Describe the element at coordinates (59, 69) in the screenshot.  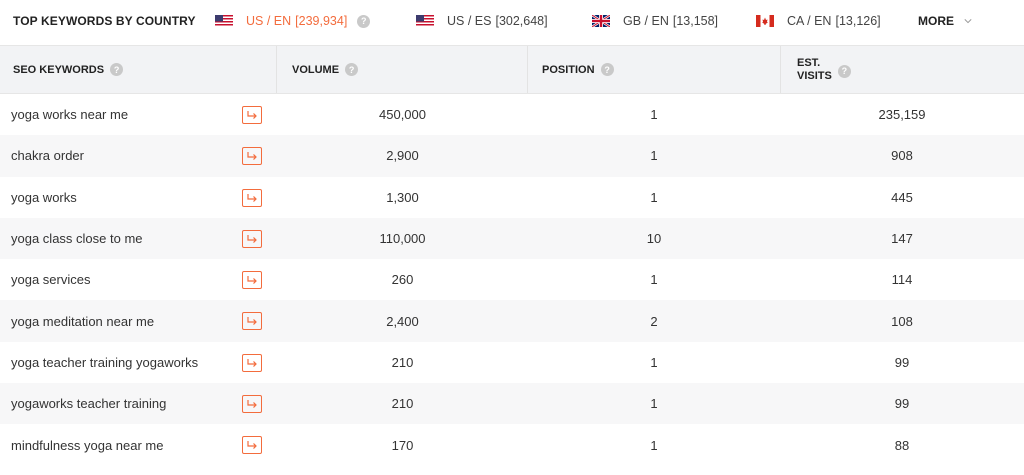
I see `column-header-label: SEO KEYWORDS` at that location.